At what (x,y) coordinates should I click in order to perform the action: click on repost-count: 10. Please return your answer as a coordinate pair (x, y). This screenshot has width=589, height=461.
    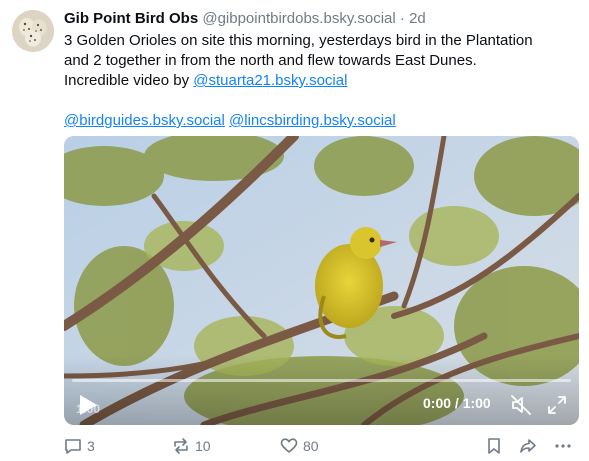
    Looking at the image, I should click on (203, 446).